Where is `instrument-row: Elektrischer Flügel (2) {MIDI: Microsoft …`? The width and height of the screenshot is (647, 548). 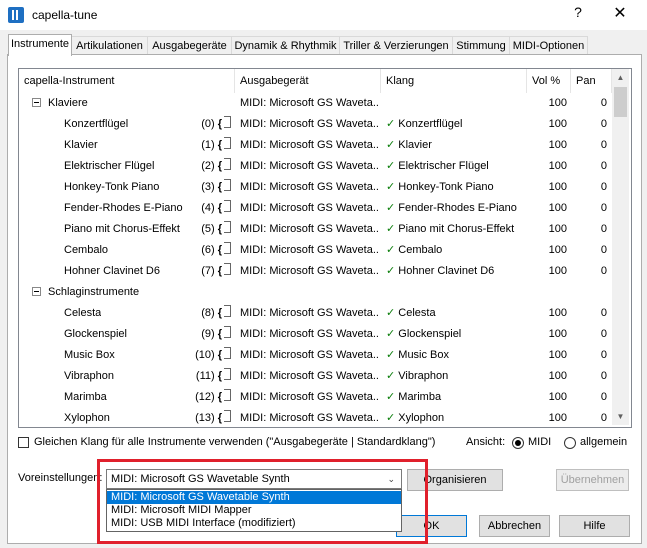
instrument-row: Elektrischer Flügel (2) {MIDI: Microsoft … is located at coordinates (316, 166).